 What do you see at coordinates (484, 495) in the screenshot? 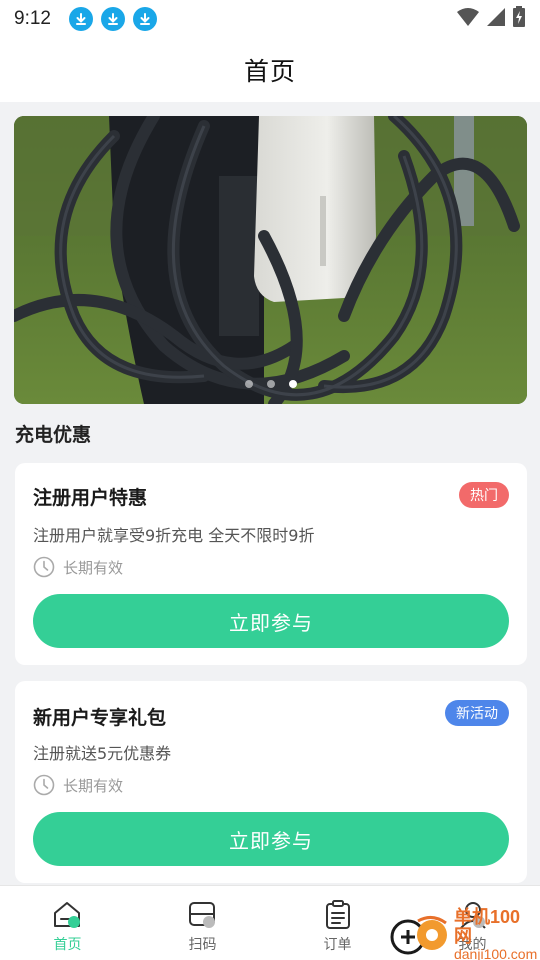
I see `hot-badge: 热门` at bounding box center [484, 495].